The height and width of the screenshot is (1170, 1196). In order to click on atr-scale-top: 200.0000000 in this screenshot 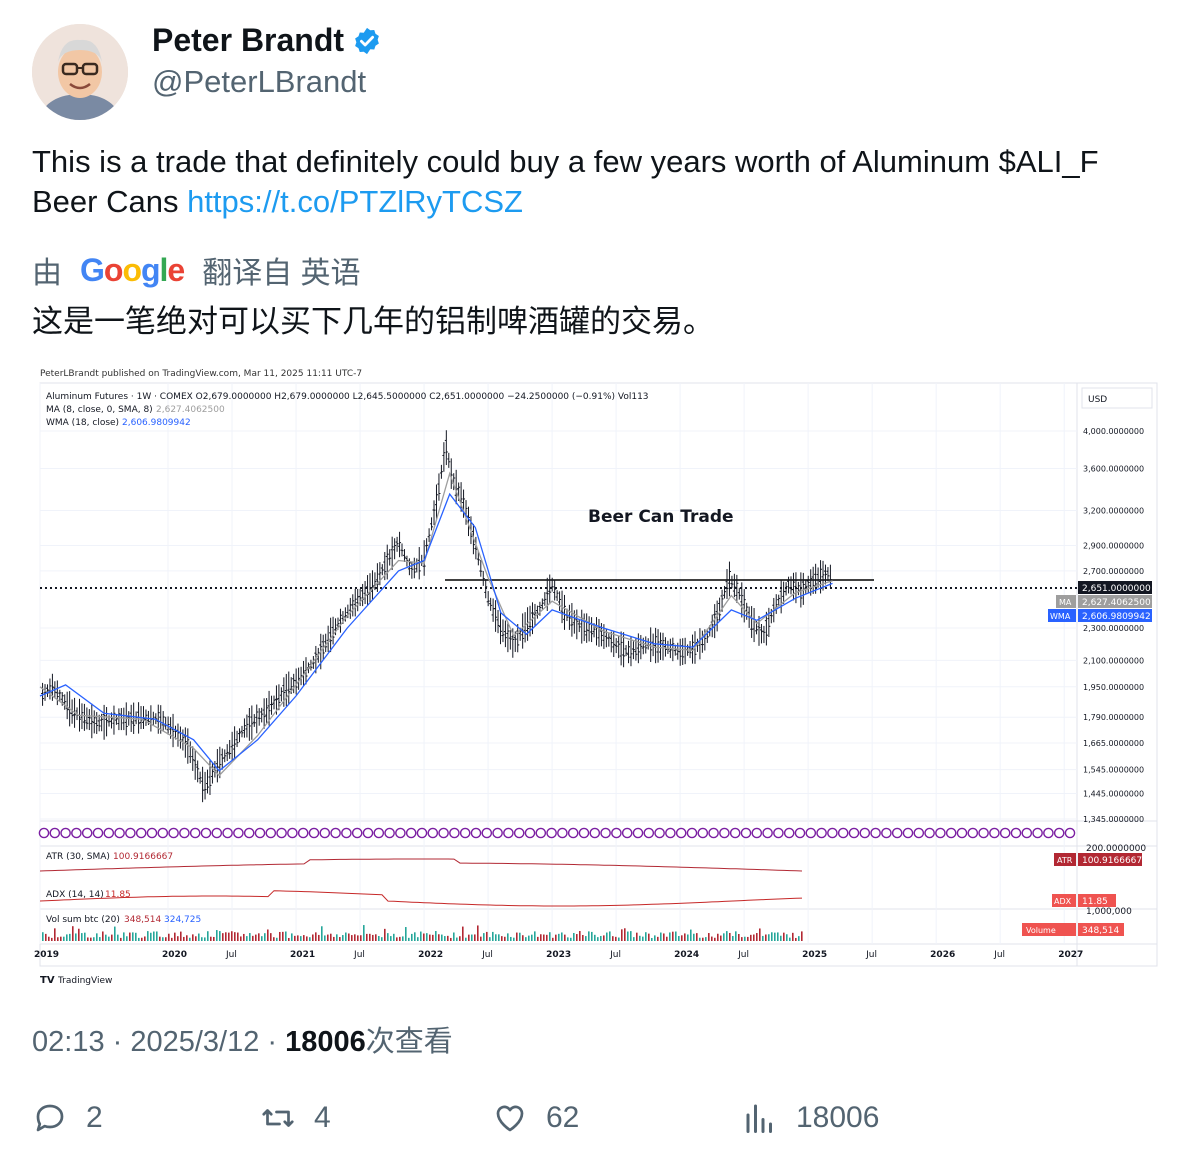, I will do `click(1116, 849)`.